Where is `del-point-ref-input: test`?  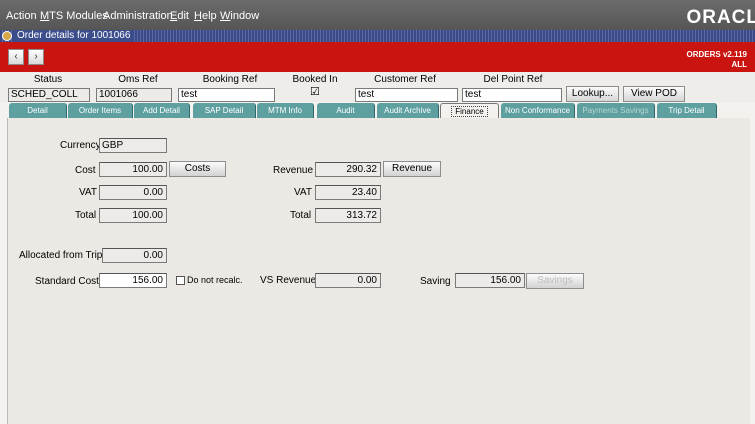 del-point-ref-input: test is located at coordinates (512, 95).